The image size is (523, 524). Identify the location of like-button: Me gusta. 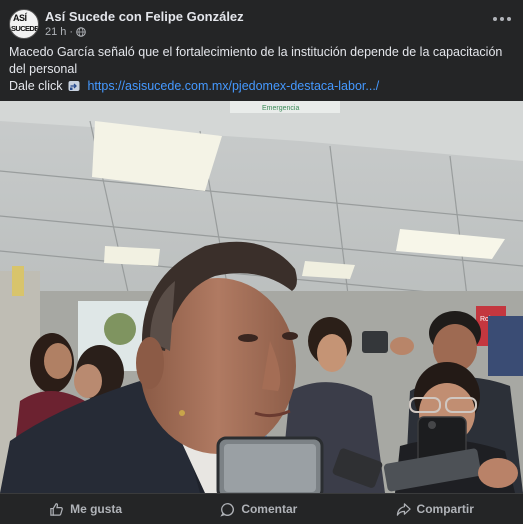
(85, 509).